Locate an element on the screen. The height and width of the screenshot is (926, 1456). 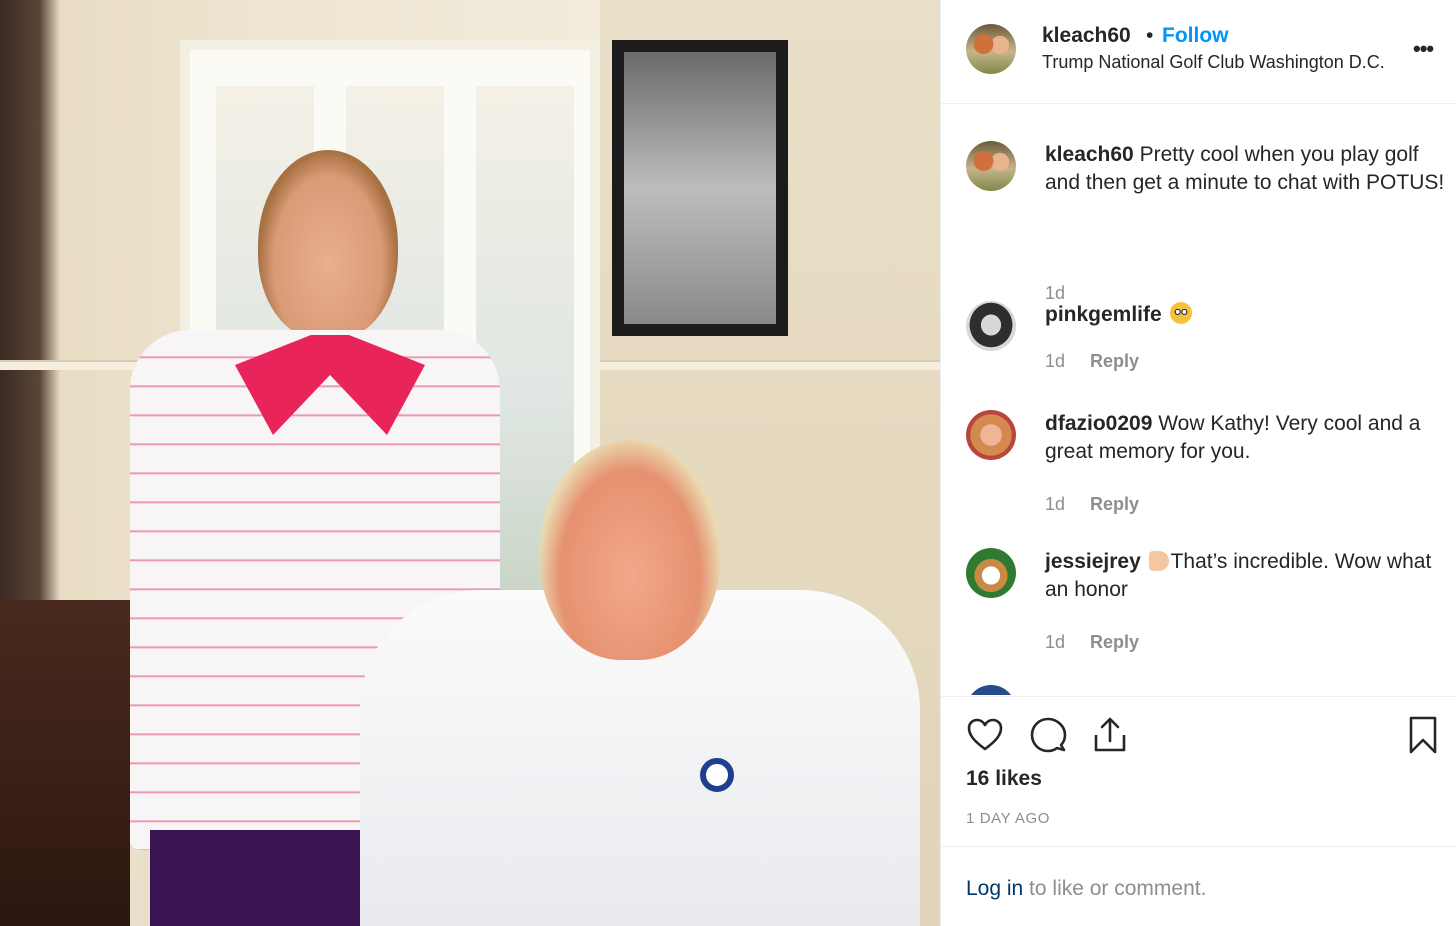
post-date: 1 DAY AGO is located at coordinates (1008, 818).